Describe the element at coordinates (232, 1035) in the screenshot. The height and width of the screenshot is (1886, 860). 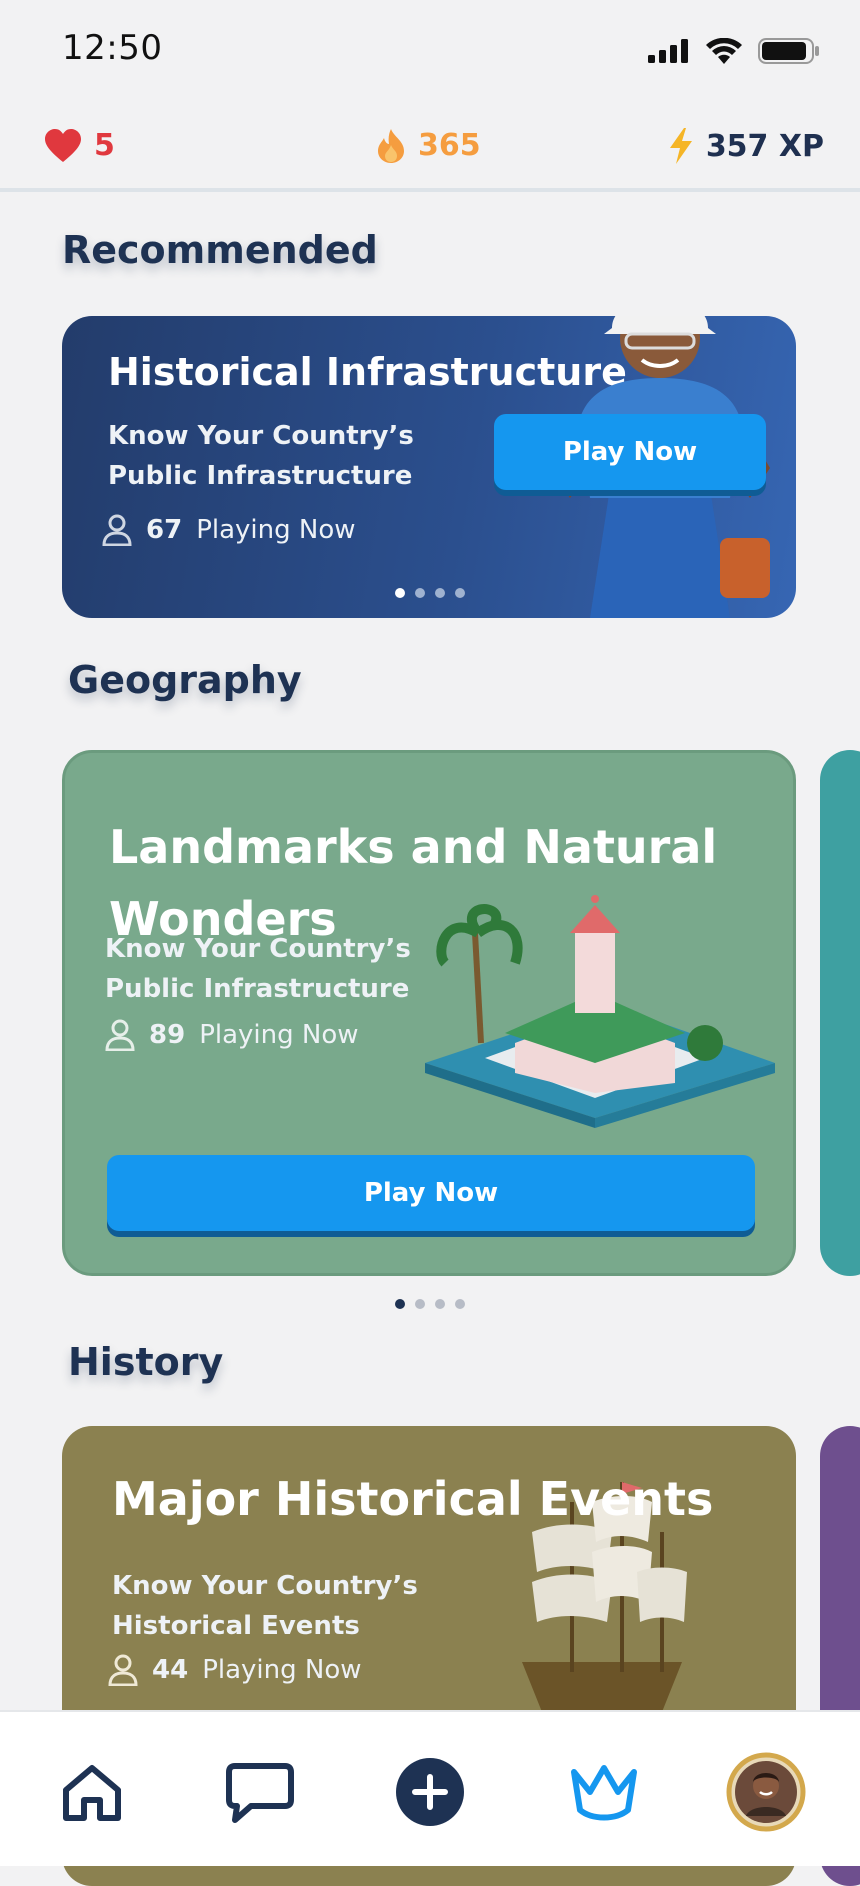
I see `geography-players: 89 Playing Now` at that location.